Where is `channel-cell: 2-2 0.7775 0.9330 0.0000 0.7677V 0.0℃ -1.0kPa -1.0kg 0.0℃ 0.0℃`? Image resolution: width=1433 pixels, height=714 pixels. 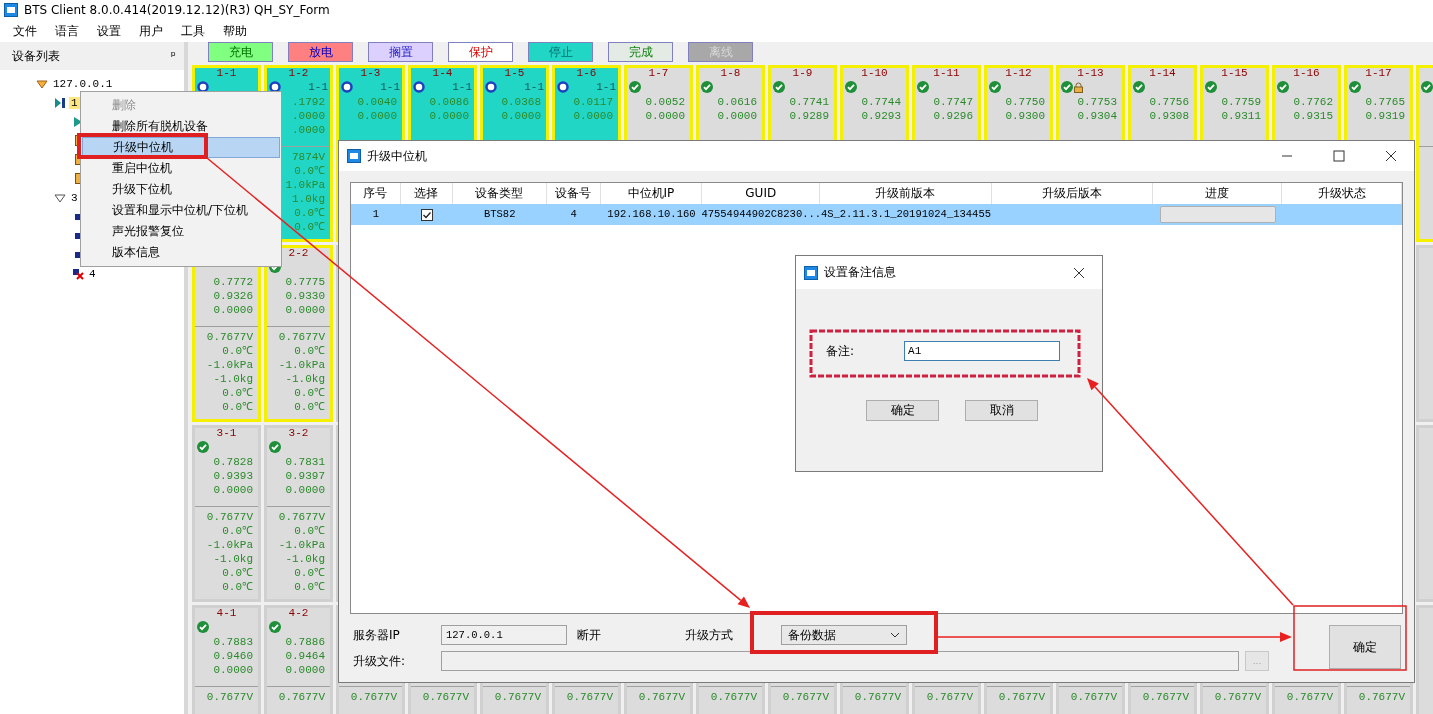
channel-cell: 2-2 0.7775 0.9330 0.0000 0.7677V 0.0℃ -1.0kPa -1.0kg 0.0℃ 0.0℃ is located at coordinates (298, 333).